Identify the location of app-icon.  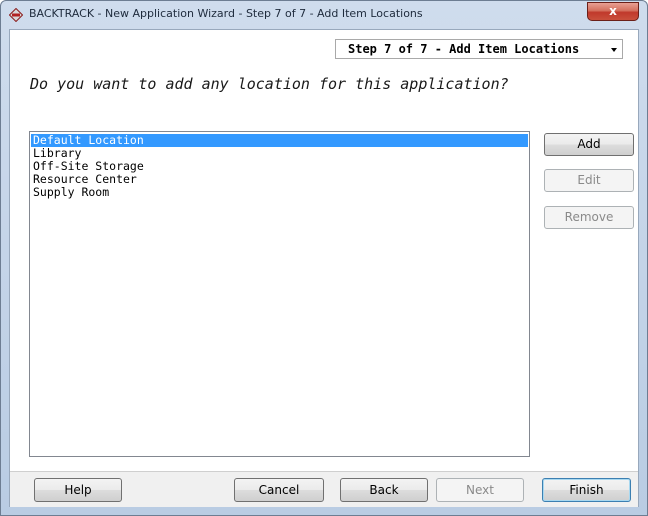
(16, 15).